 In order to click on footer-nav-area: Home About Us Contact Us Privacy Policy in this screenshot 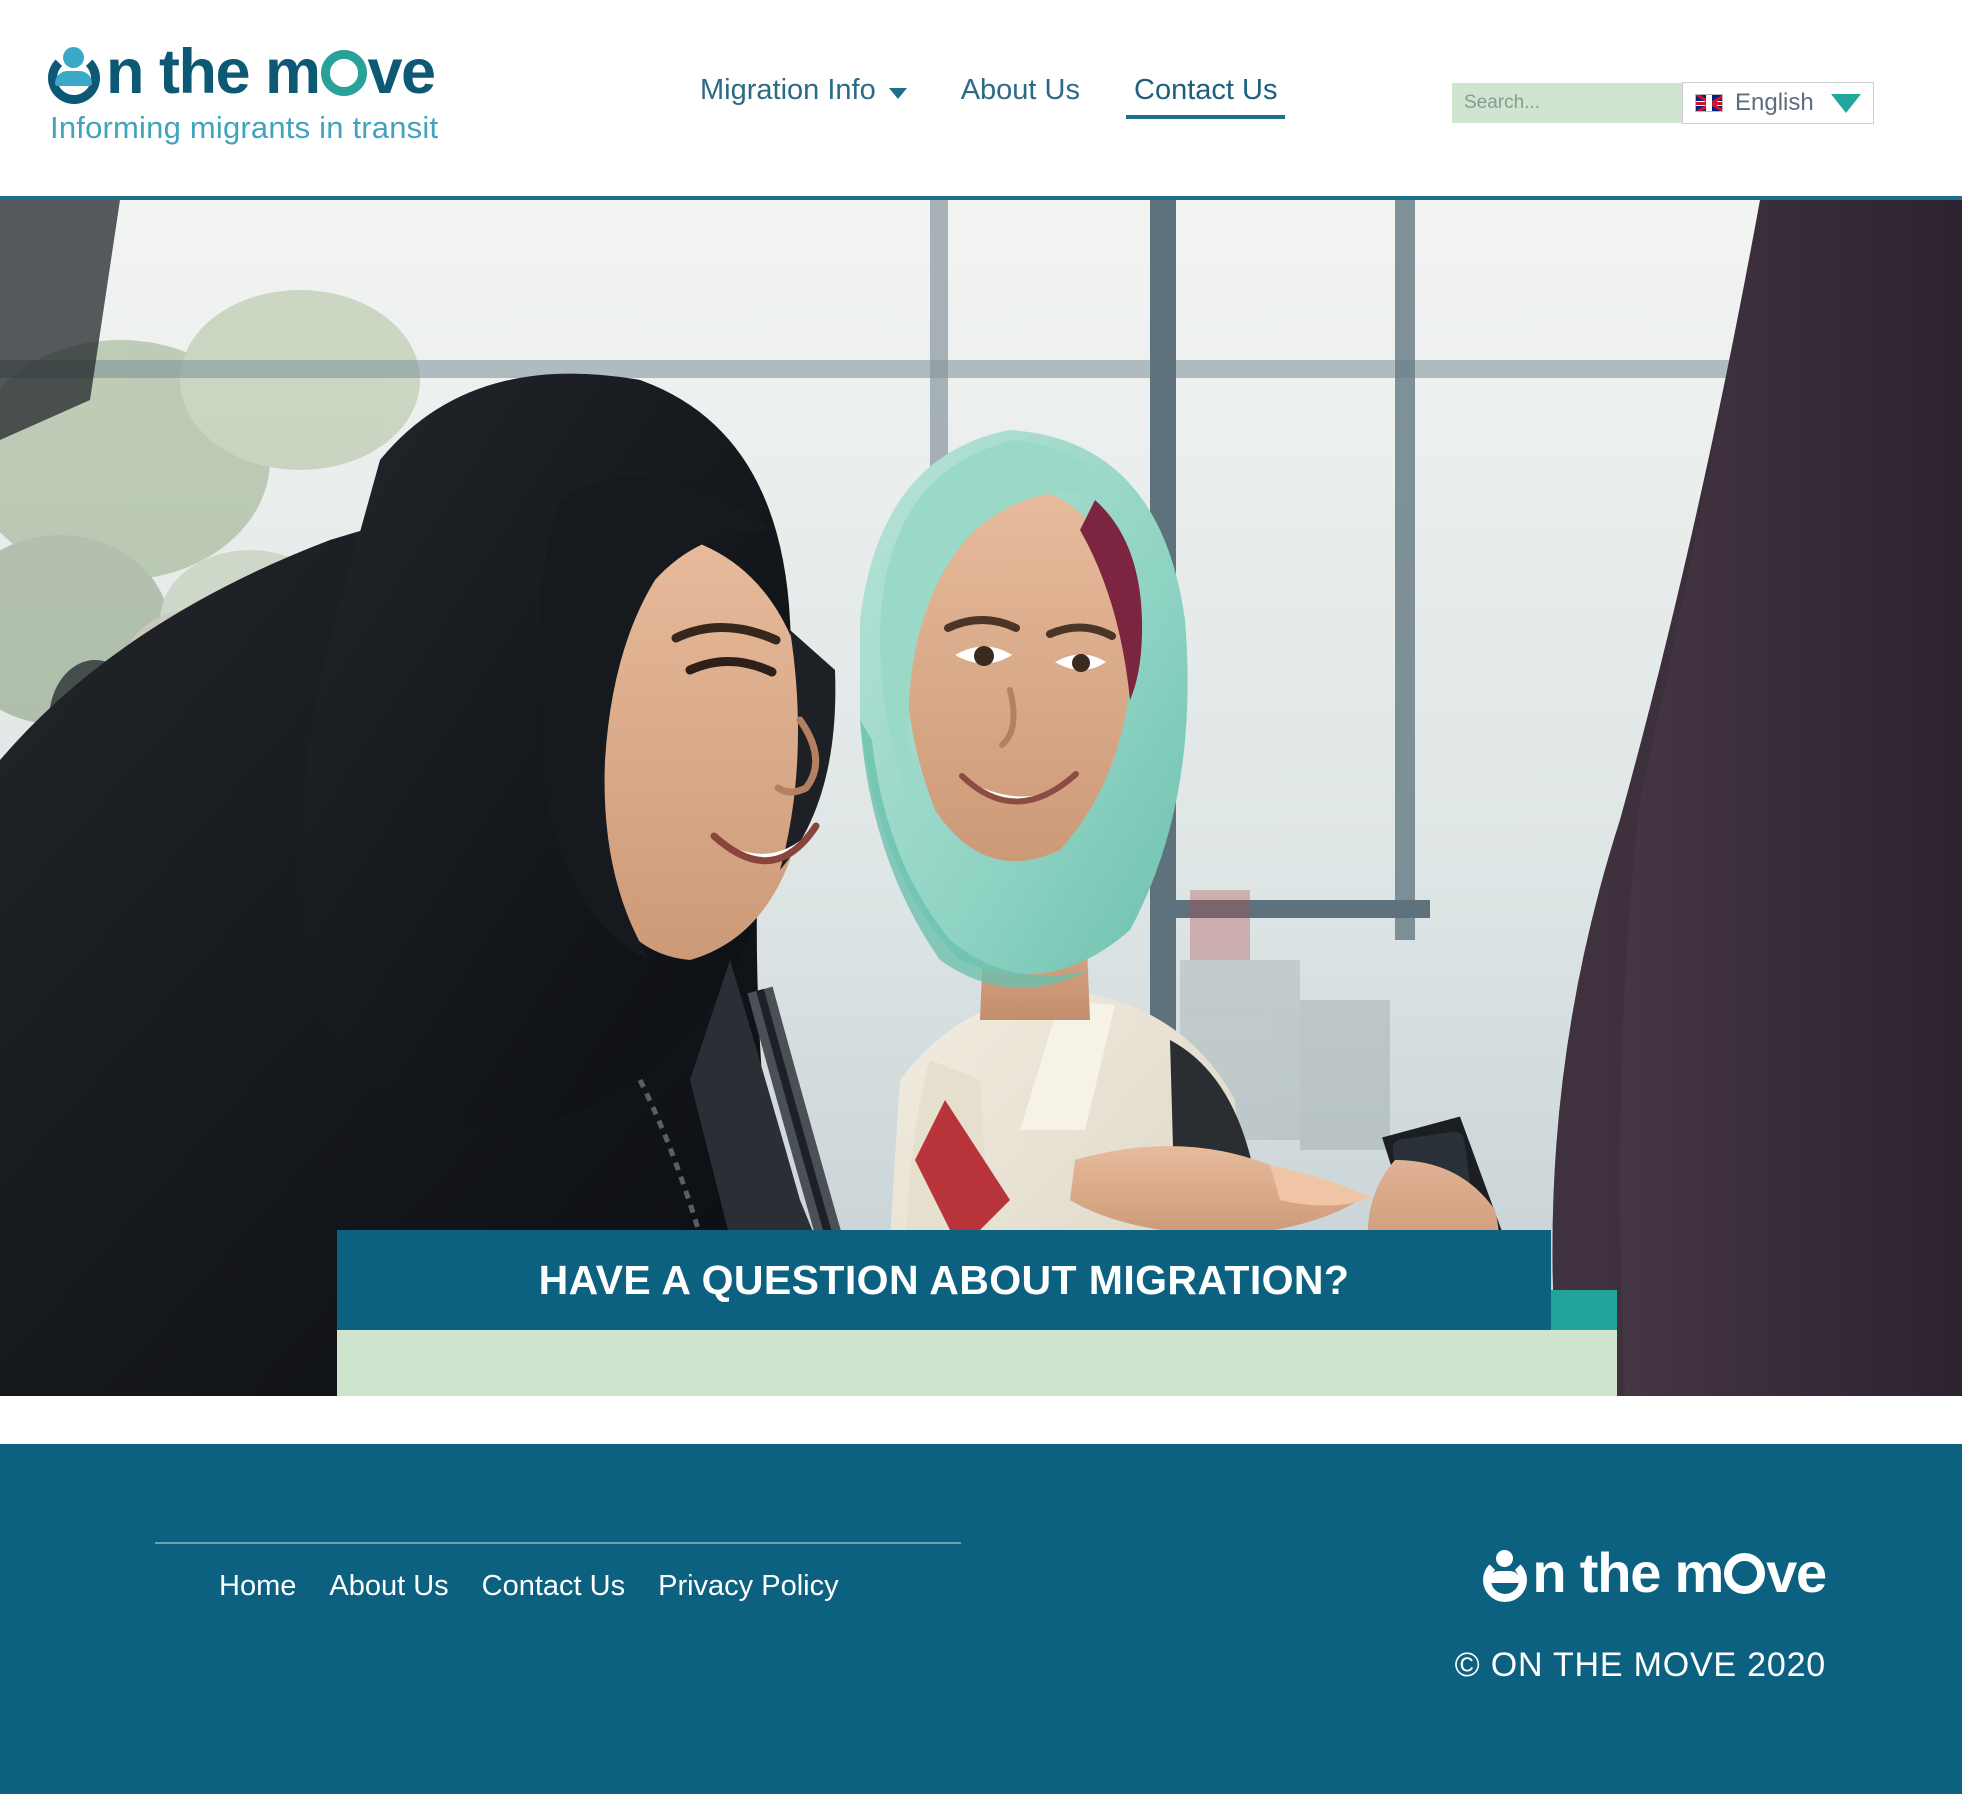, I will do `click(565, 1572)`.